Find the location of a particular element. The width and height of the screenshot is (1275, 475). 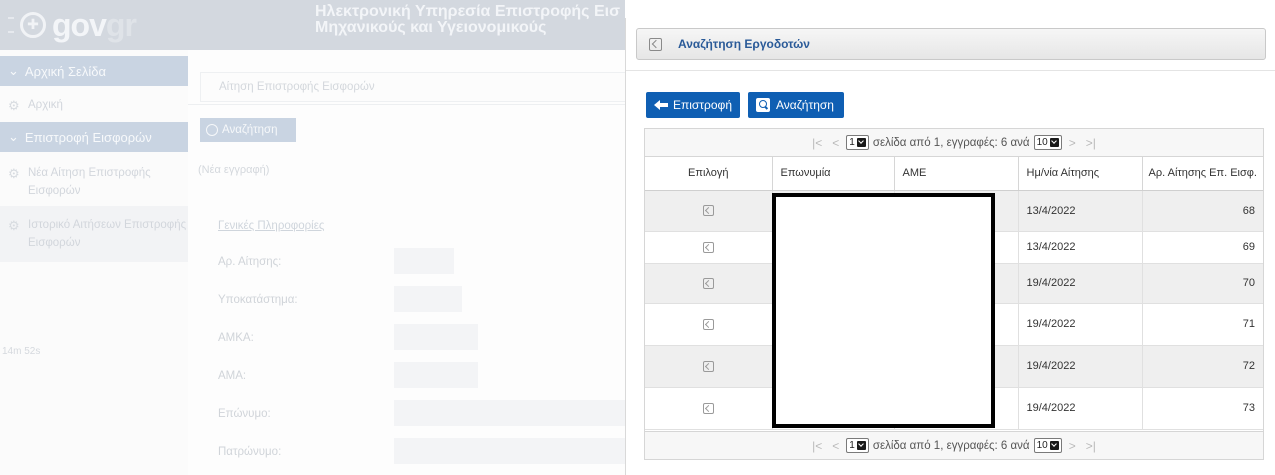

sidebar-section-refund: ⌄ Επιστροφή Εισφορών is located at coordinates (94, 137).